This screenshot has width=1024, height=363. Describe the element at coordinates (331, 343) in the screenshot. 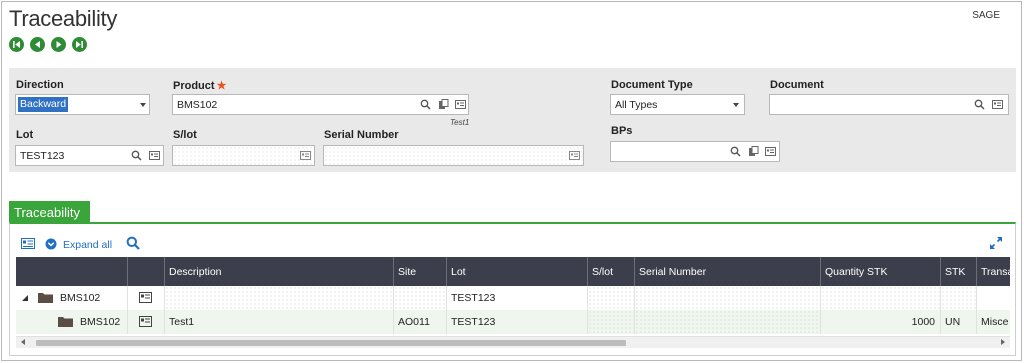

I see `scrollbar-thumb` at that location.